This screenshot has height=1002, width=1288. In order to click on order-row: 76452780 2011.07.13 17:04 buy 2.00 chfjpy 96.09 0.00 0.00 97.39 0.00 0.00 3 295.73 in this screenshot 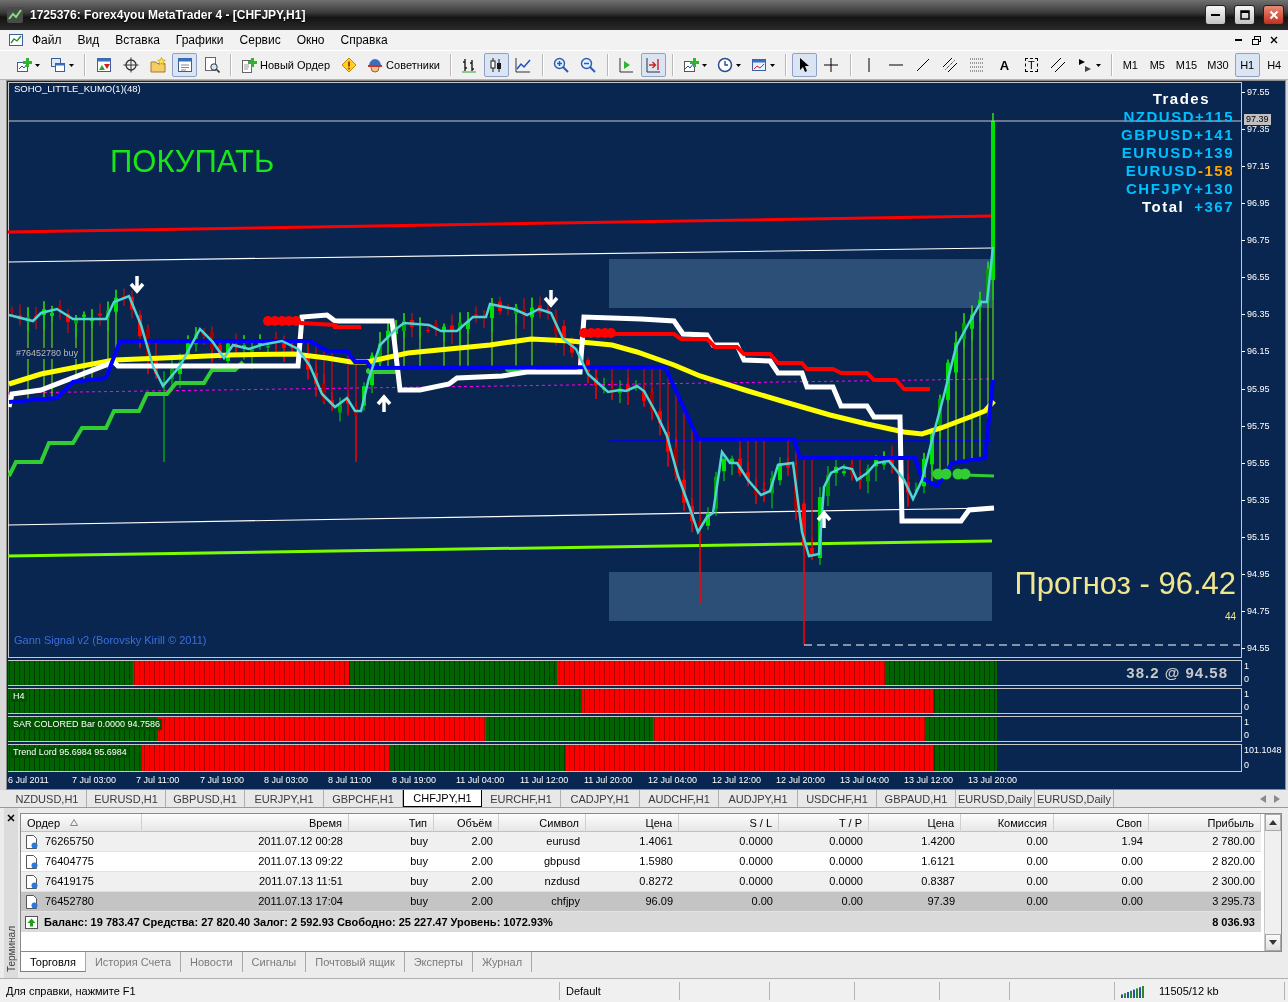, I will do `click(641, 902)`.